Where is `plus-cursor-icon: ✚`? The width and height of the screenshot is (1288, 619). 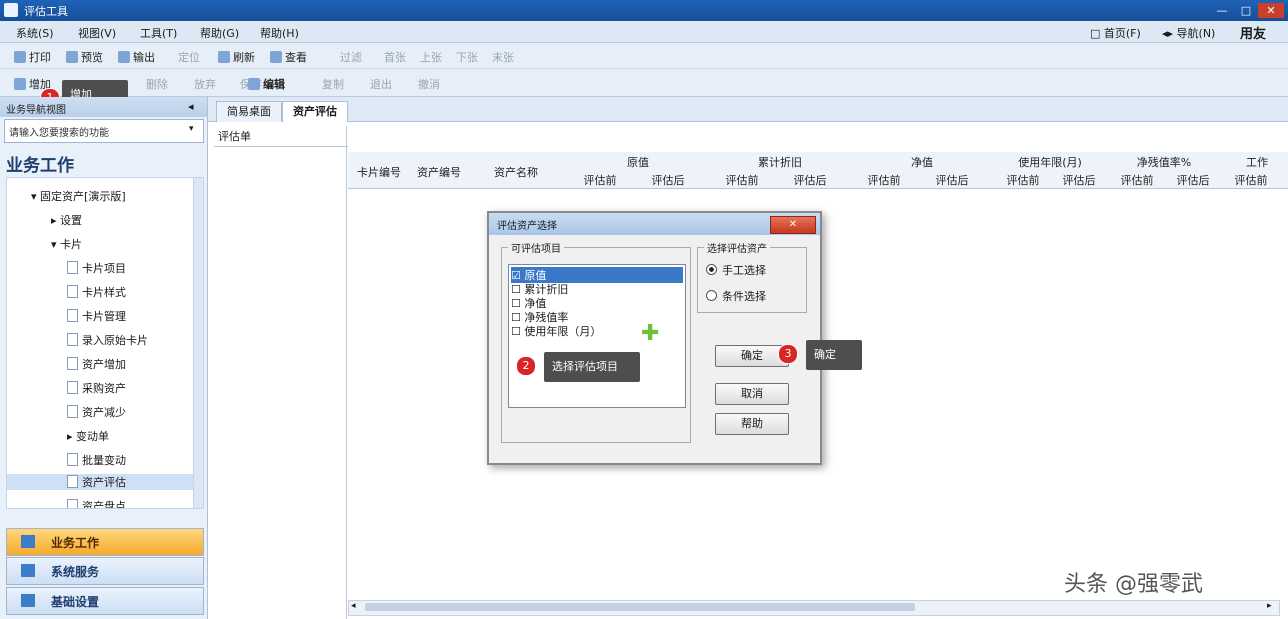
plus-cursor-icon: ✚ is located at coordinates (650, 333).